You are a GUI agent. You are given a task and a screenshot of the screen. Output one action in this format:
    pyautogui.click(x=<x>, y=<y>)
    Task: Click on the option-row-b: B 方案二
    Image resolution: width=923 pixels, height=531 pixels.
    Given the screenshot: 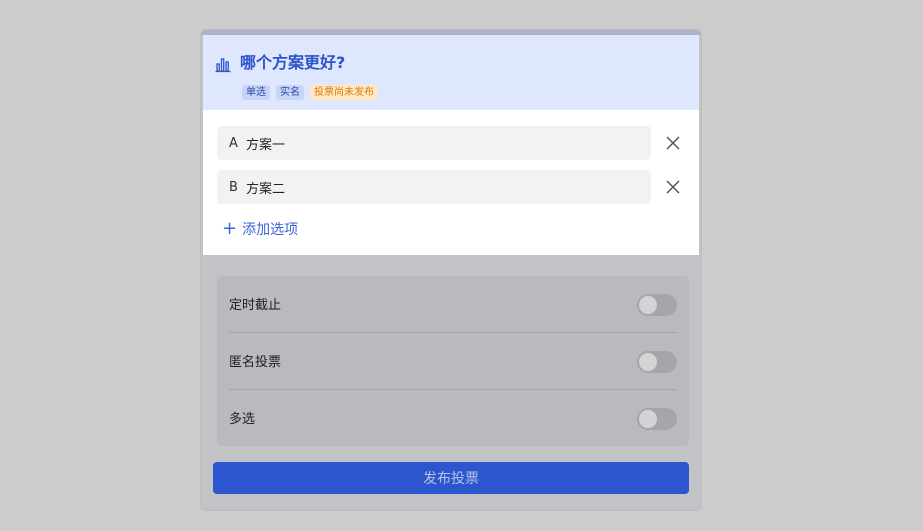 What is the action you would take?
    pyautogui.click(x=434, y=187)
    